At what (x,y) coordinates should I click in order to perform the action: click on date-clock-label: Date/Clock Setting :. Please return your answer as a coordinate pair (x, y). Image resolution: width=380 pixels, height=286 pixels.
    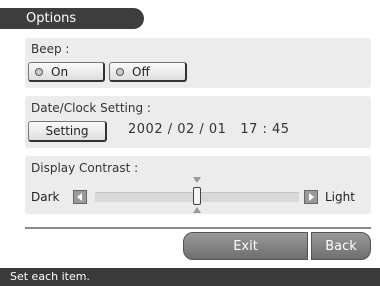
    Looking at the image, I should click on (91, 108).